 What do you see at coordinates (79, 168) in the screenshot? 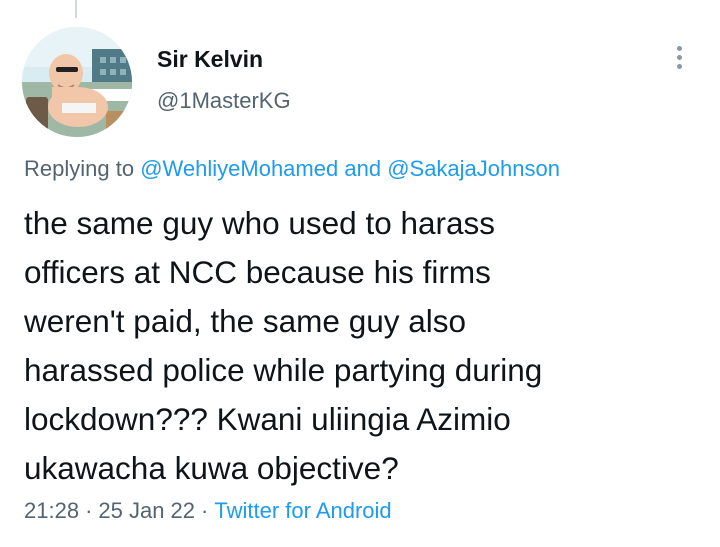
I see `replying-to-prefix: Replying to` at bounding box center [79, 168].